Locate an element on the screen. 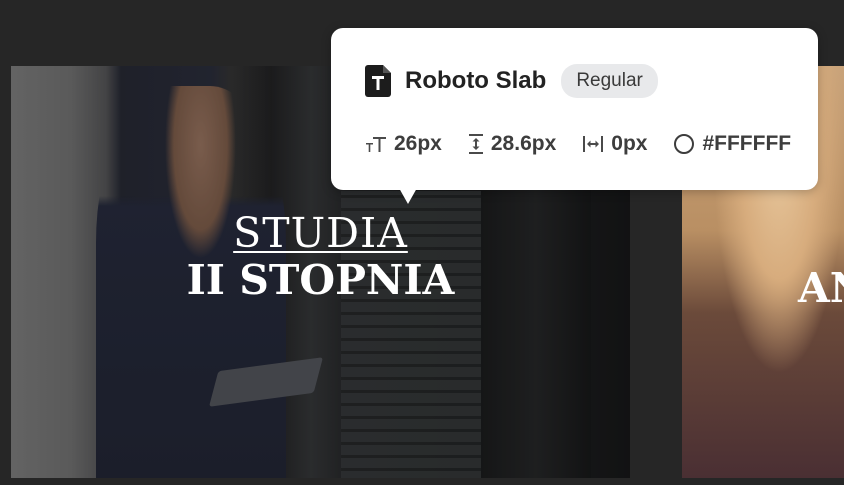 This screenshot has height=485, width=844. font-file-icon is located at coordinates (378, 81).